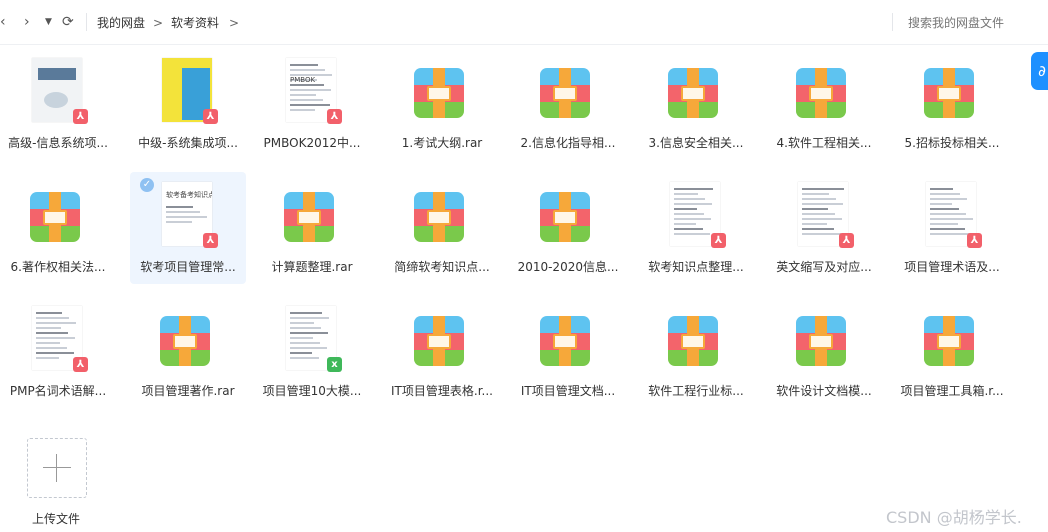  Describe the element at coordinates (188, 216) in the screenshot. I see `pdf-thumbnail: 软考备考知识点 ⅄` at that location.